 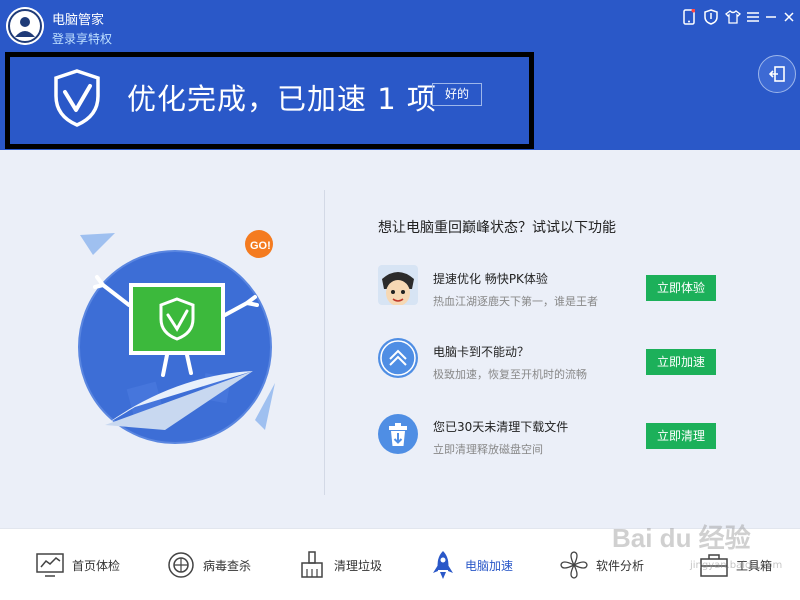 What do you see at coordinates (96, 565) in the screenshot?
I see `nav-label: 首页体检` at bounding box center [96, 565].